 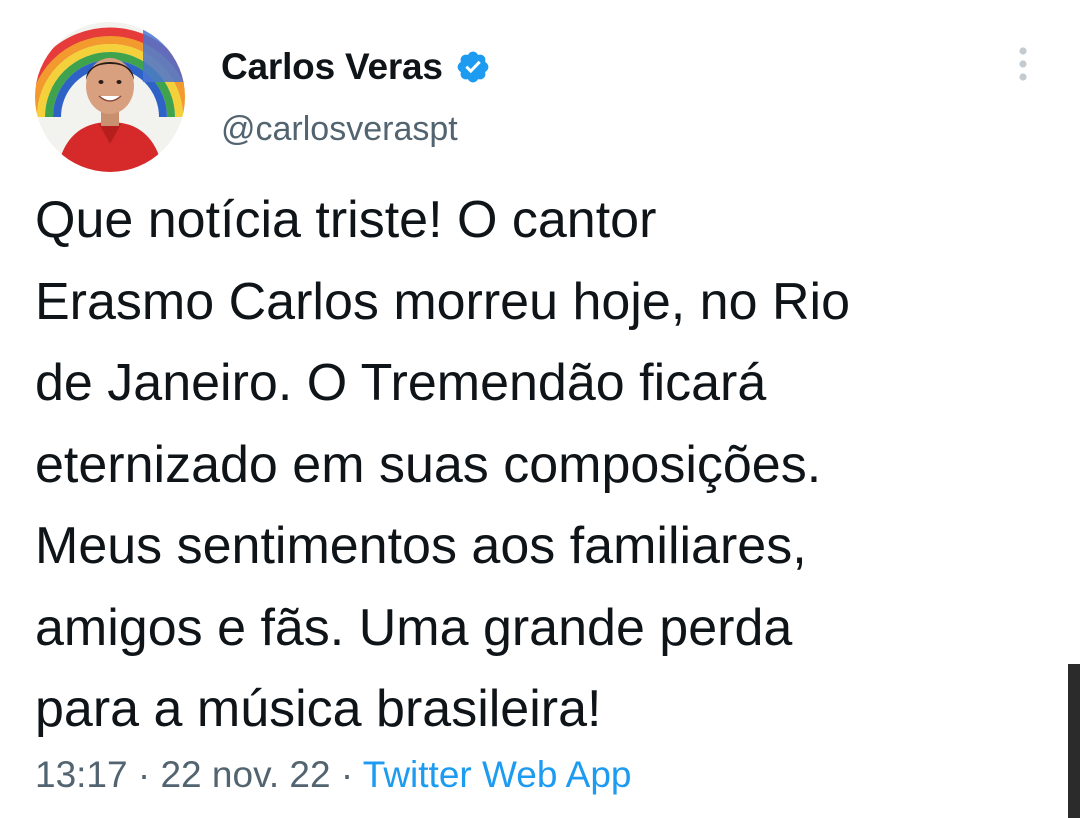 What do you see at coordinates (442, 301) in the screenshot?
I see `tweet-text-line: Erasmo Carlos morreu hoje, no Rio` at bounding box center [442, 301].